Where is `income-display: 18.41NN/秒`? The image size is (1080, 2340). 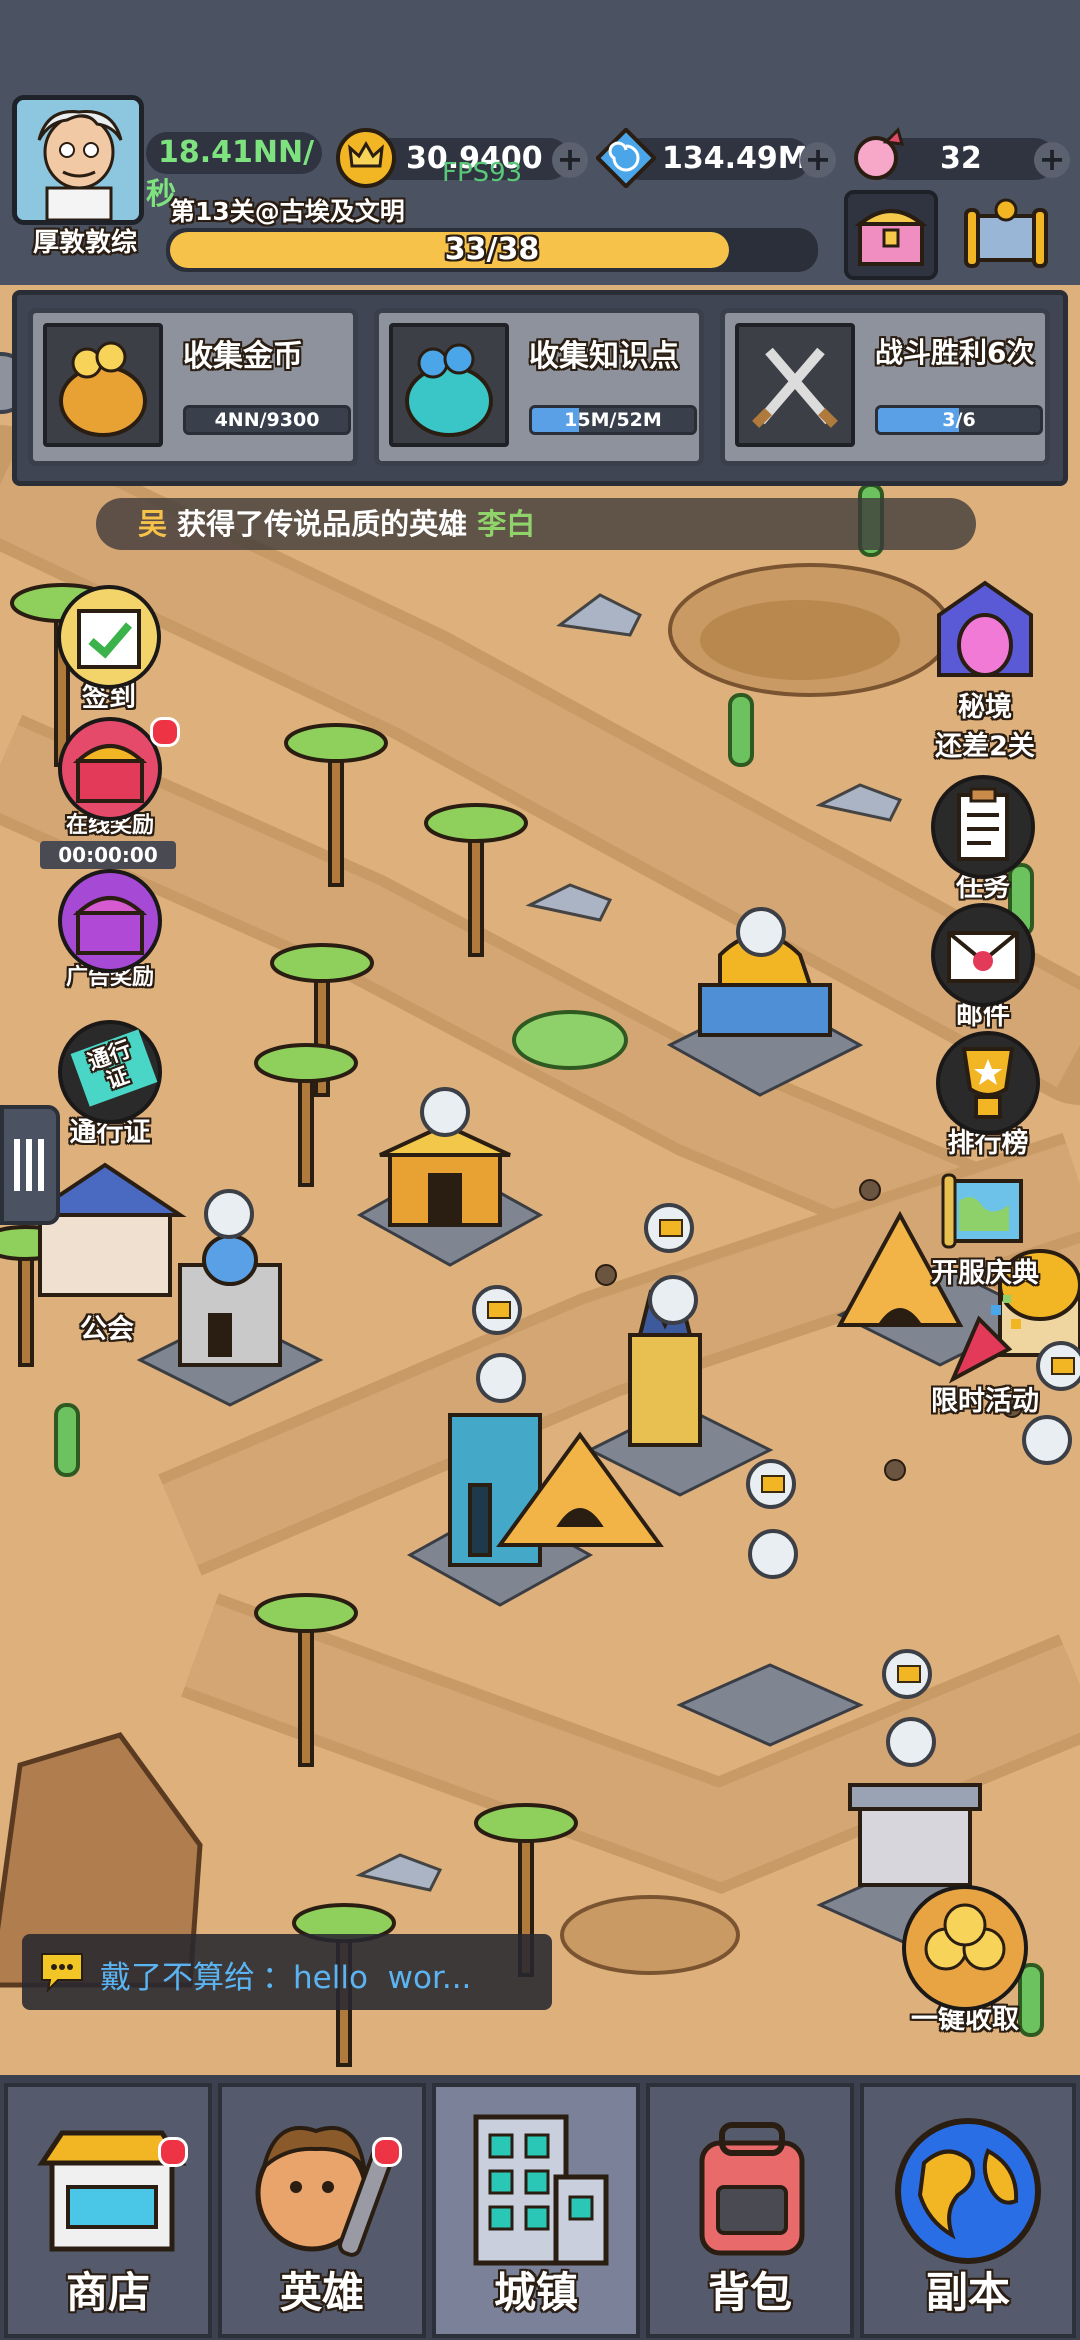 income-display: 18.41NN/秒 is located at coordinates (234, 172).